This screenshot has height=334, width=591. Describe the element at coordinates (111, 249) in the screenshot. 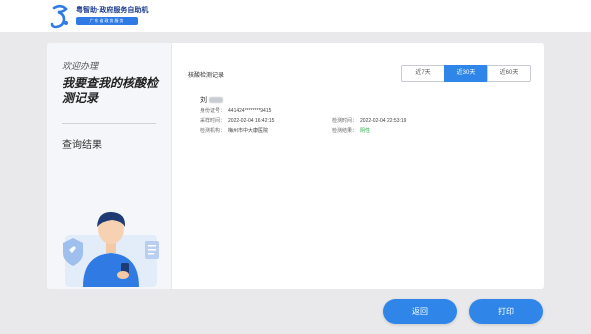

I see `service-person-illustration` at that location.